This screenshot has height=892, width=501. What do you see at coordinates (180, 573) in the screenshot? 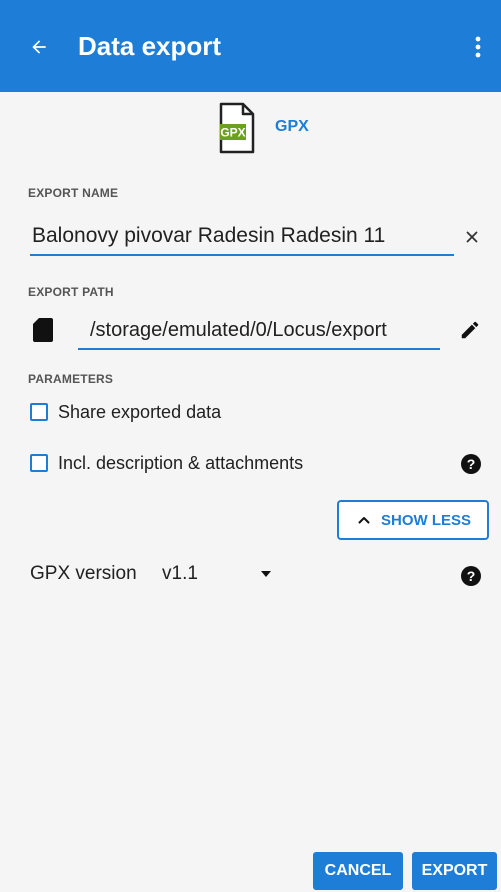
I see `gpx-version-value: v1.1` at bounding box center [180, 573].